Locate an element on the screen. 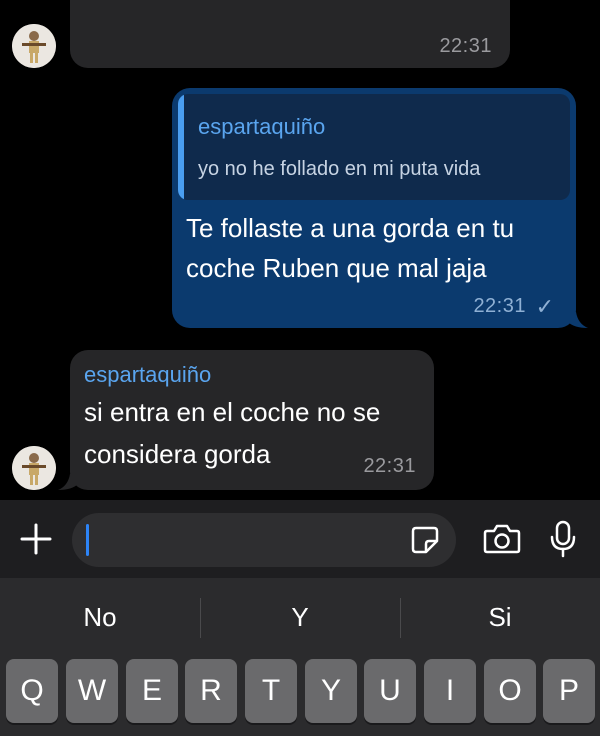 Image resolution: width=600 pixels, height=736 pixels. suggestion-item: Si is located at coordinates (500, 617).